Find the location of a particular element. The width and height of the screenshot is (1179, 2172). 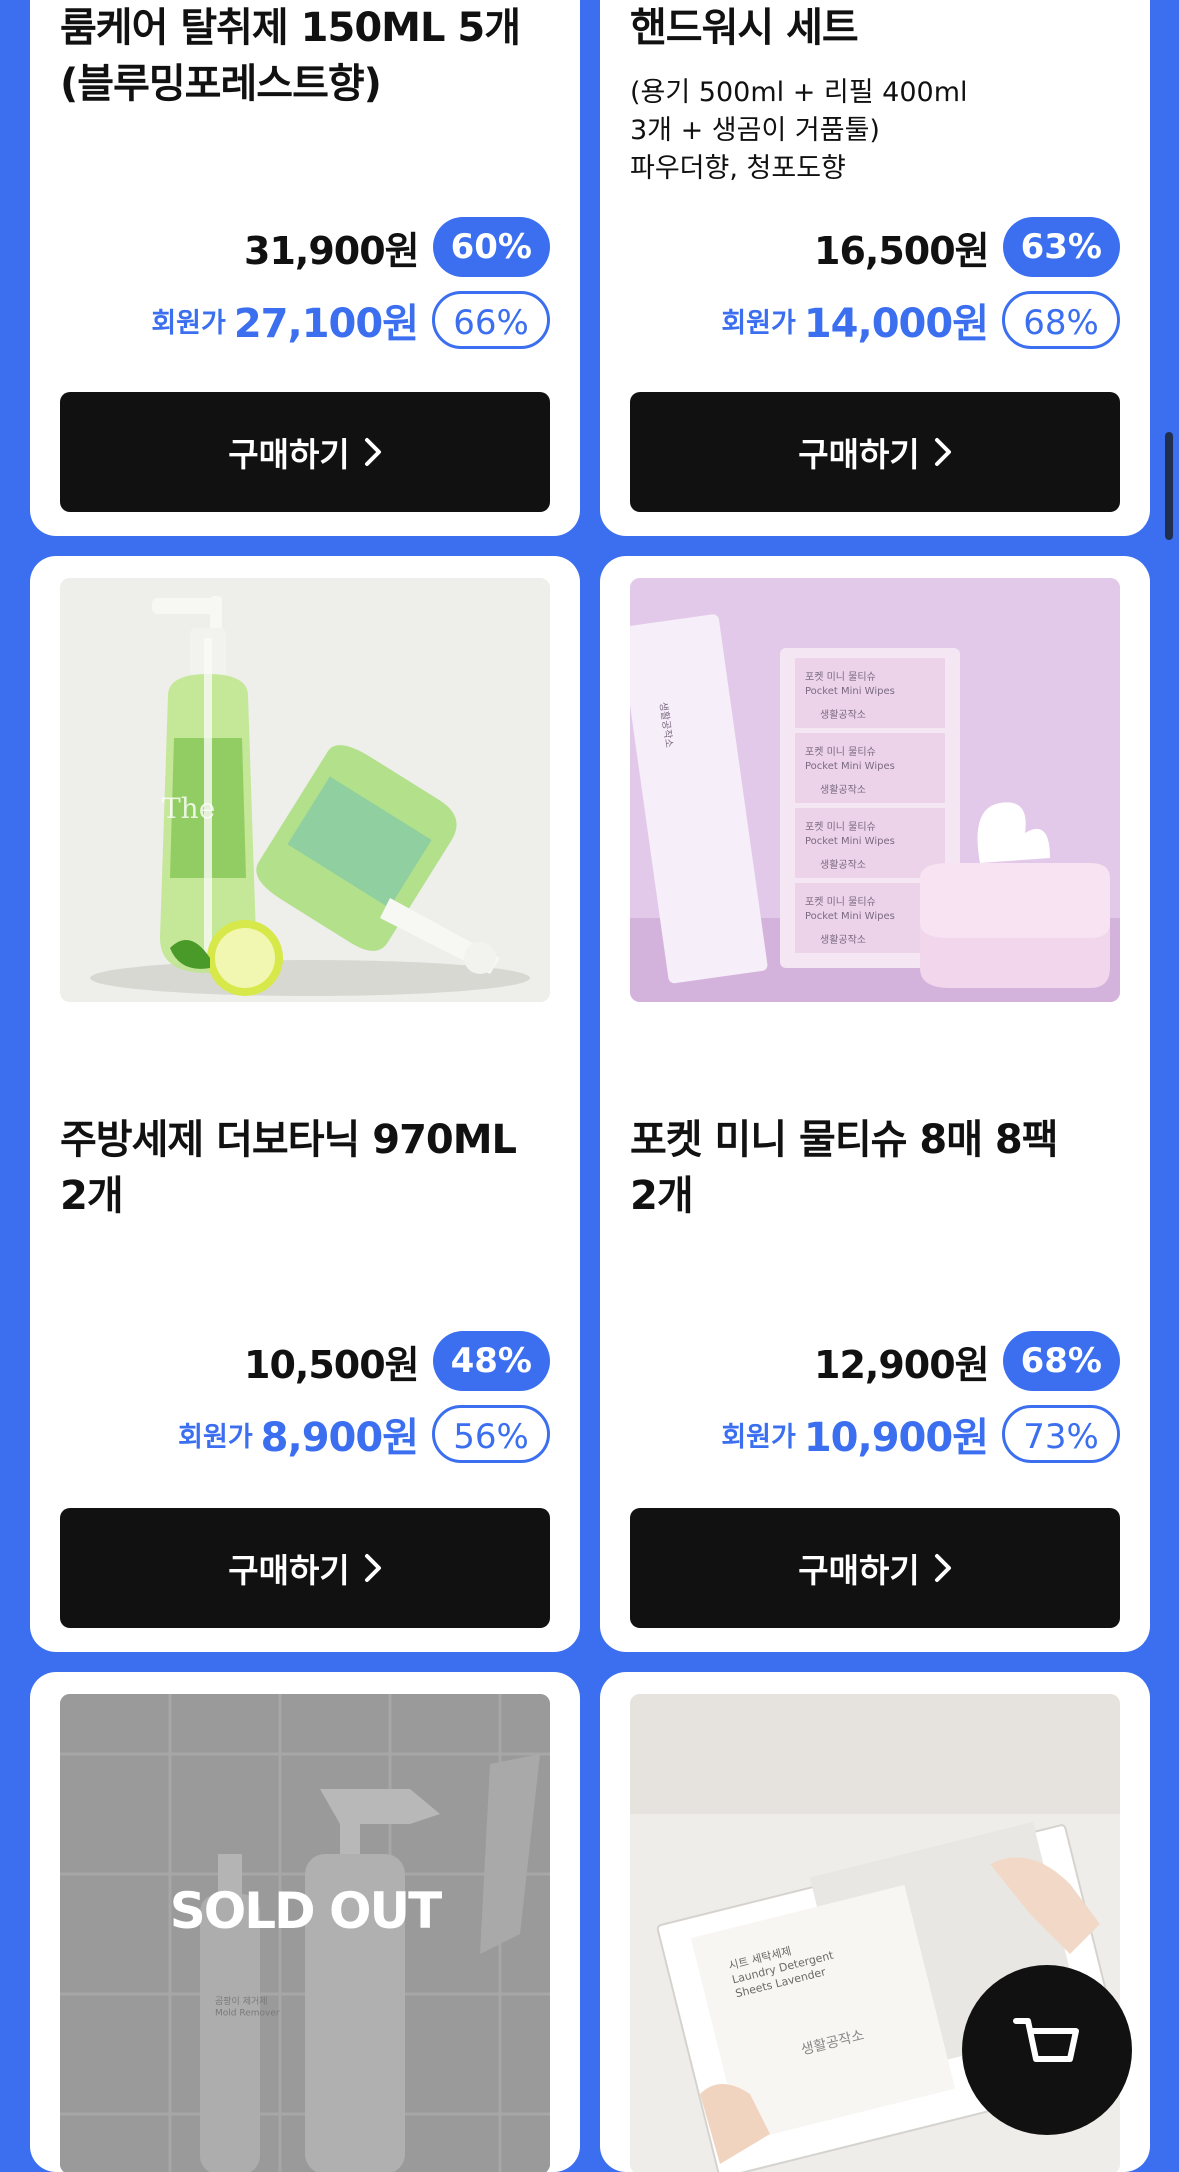

member-price-row: 회원가 27,100원 66% is located at coordinates (350, 320).